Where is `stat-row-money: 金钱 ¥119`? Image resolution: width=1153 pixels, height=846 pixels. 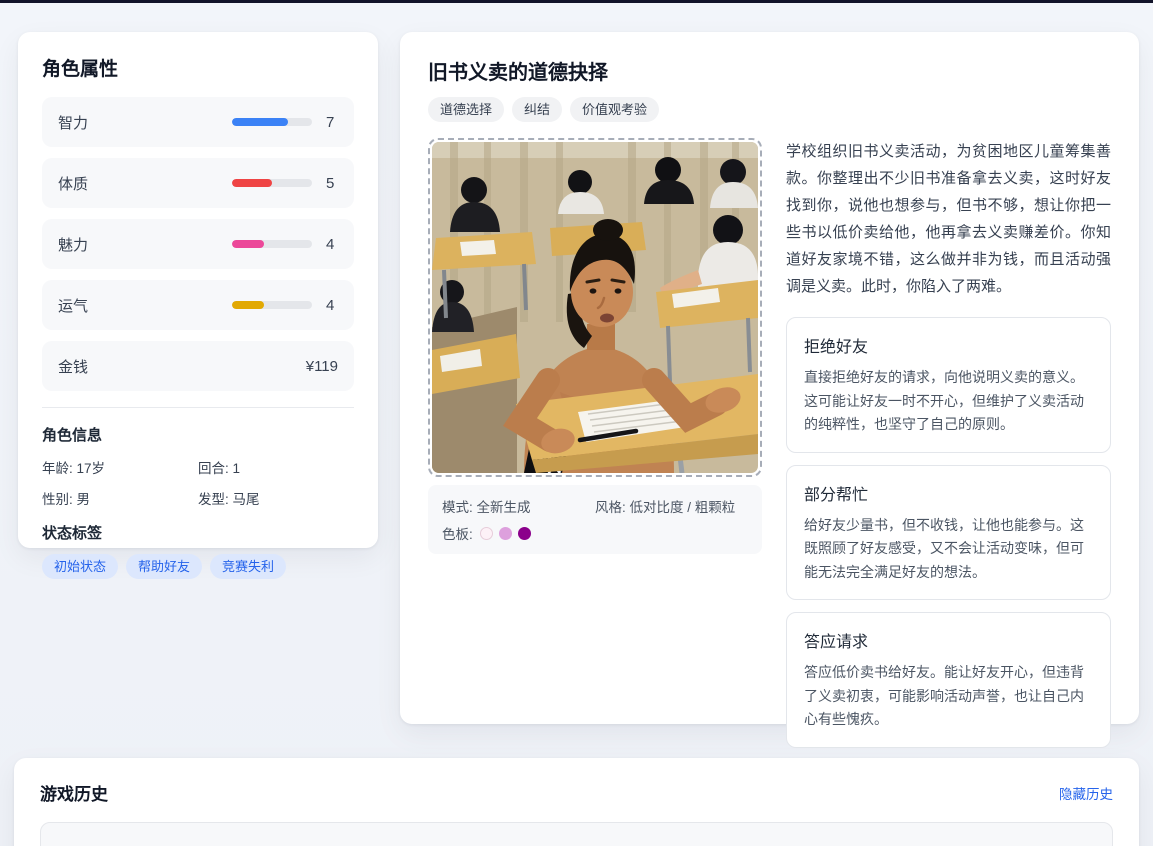
stat-row-money: 金钱 ¥119 is located at coordinates (198, 366).